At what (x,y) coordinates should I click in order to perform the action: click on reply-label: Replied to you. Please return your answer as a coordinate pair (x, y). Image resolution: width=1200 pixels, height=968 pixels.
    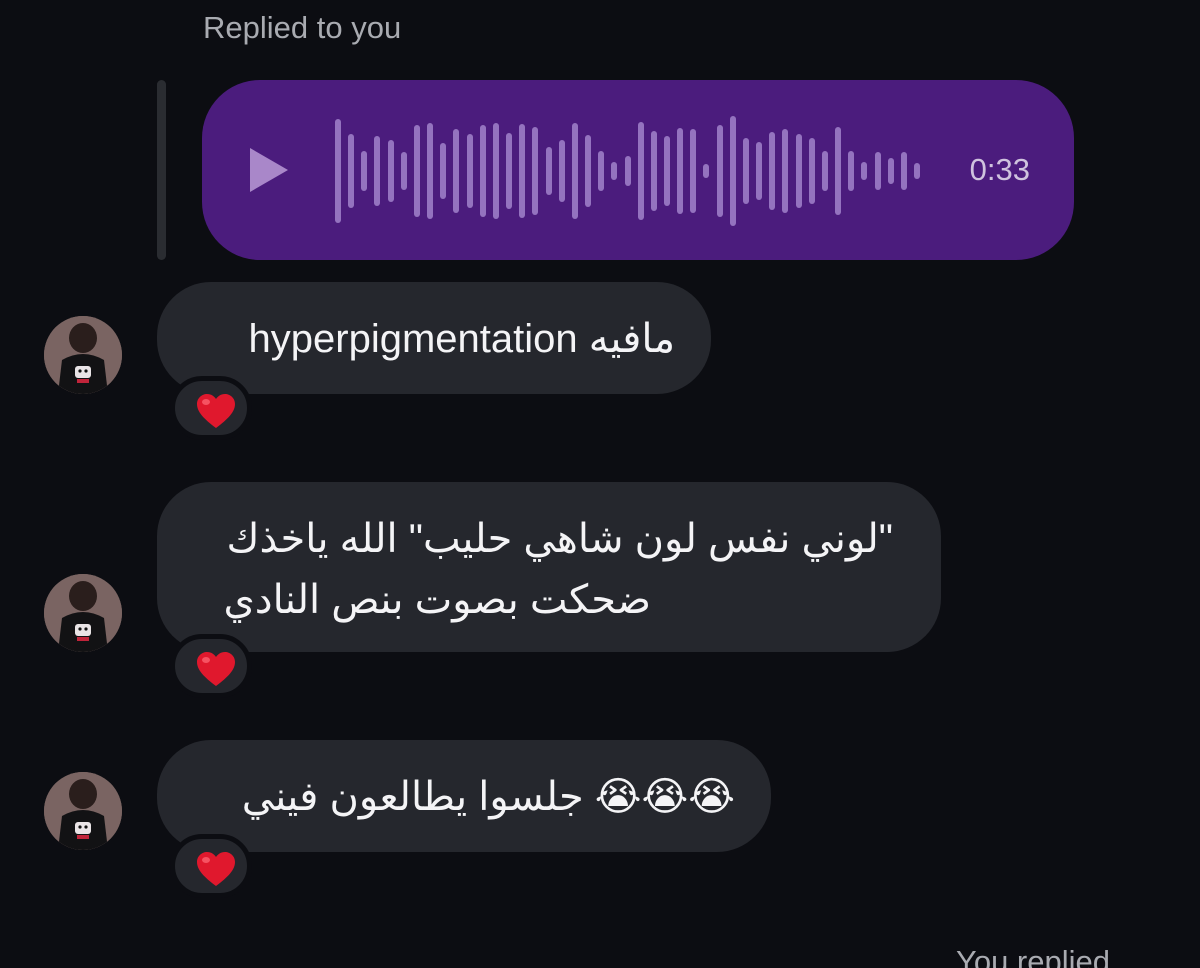
    Looking at the image, I should click on (302, 27).